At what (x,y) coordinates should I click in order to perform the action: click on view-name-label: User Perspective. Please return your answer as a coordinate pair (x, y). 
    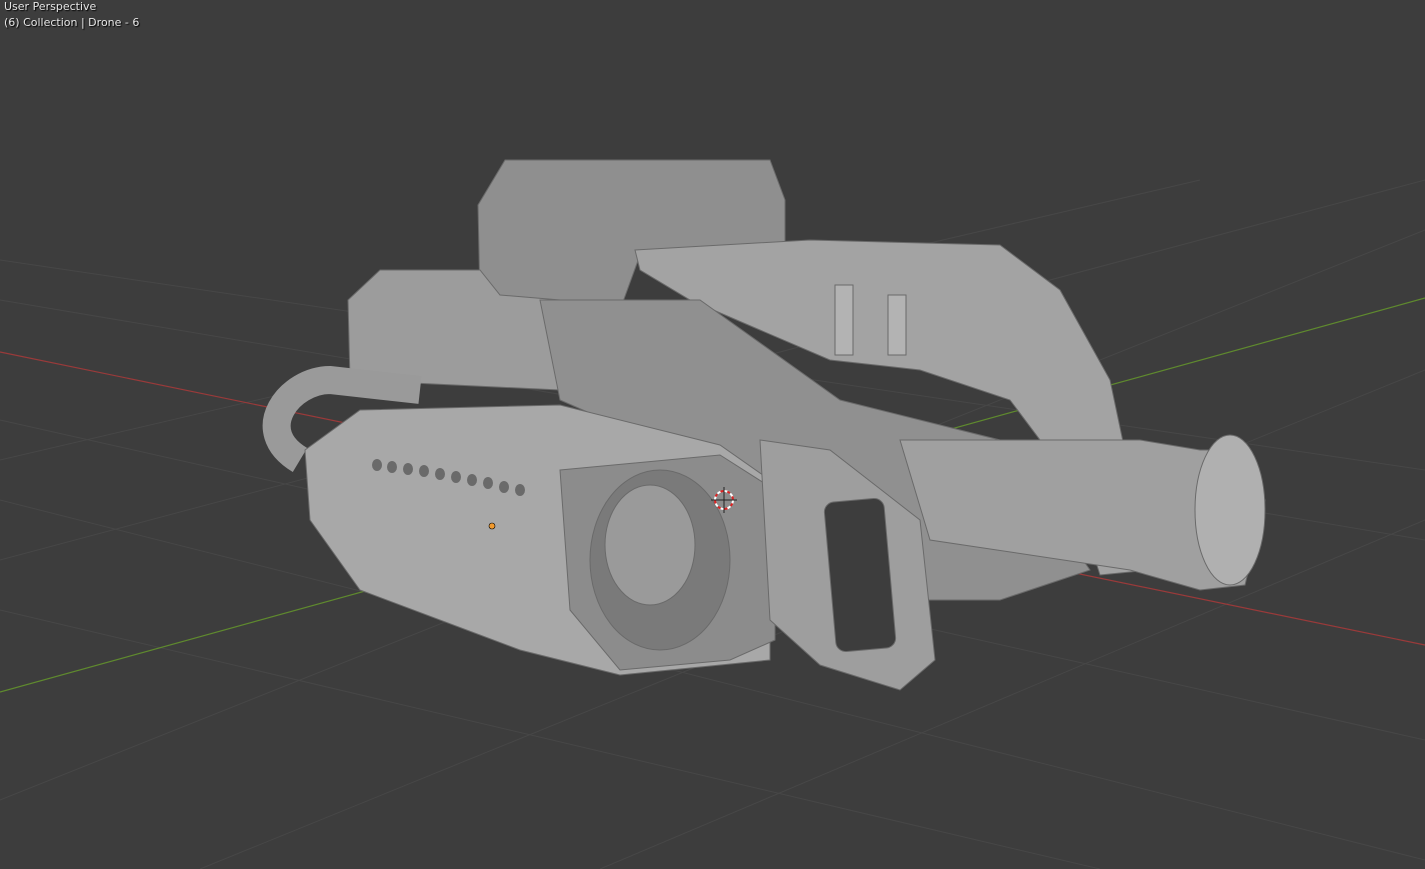
    Looking at the image, I should click on (50, 6).